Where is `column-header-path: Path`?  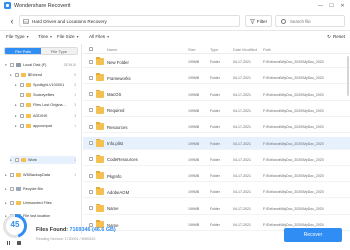
column-header-path: Path is located at coordinates (267, 49).